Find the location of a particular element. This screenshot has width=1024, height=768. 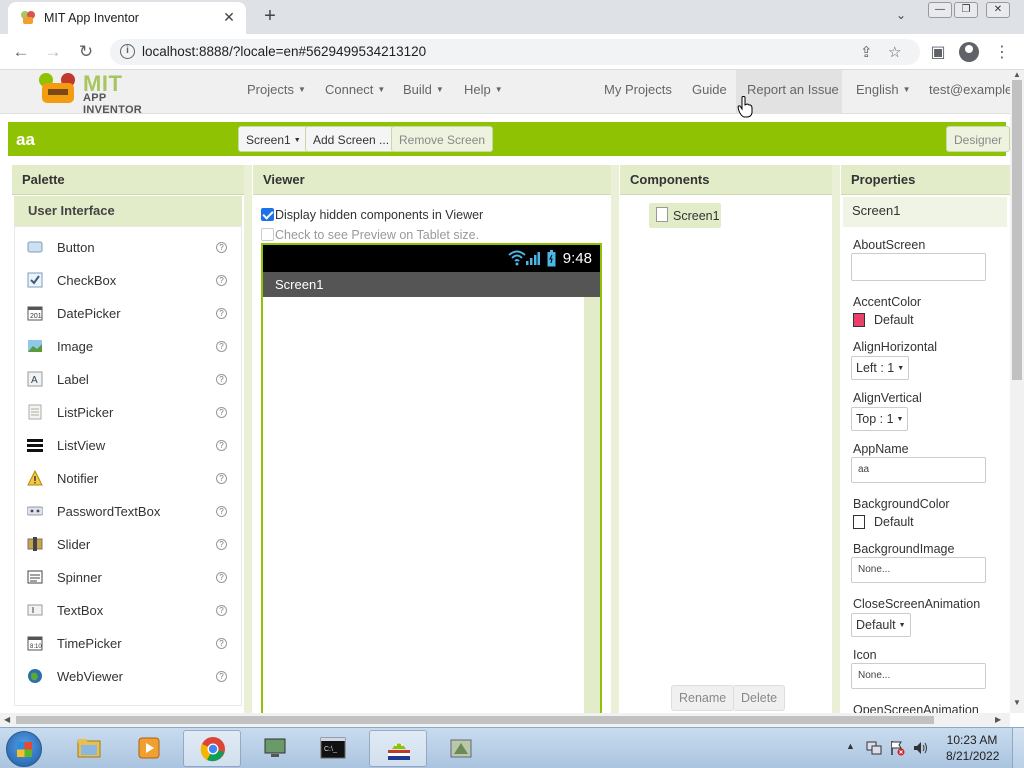

language-menu: English ▼ is located at coordinates (883, 89).